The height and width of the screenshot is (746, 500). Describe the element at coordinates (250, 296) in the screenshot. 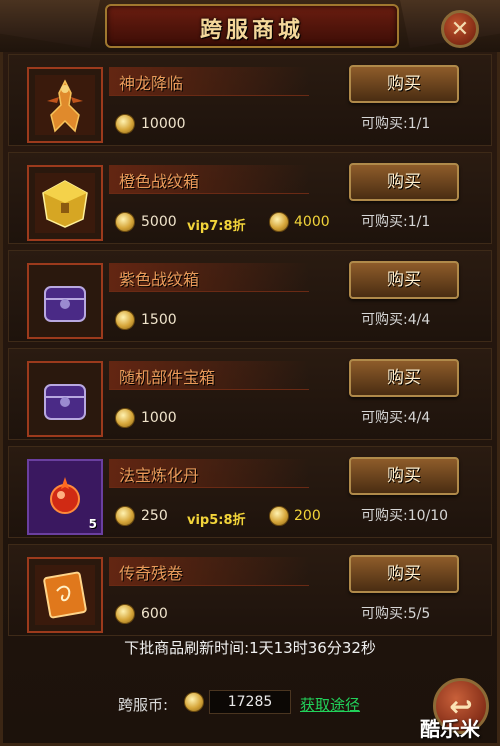

I see `shop-item-row: 紫色战纹箱 1500 购买 可购买:4/4` at that location.